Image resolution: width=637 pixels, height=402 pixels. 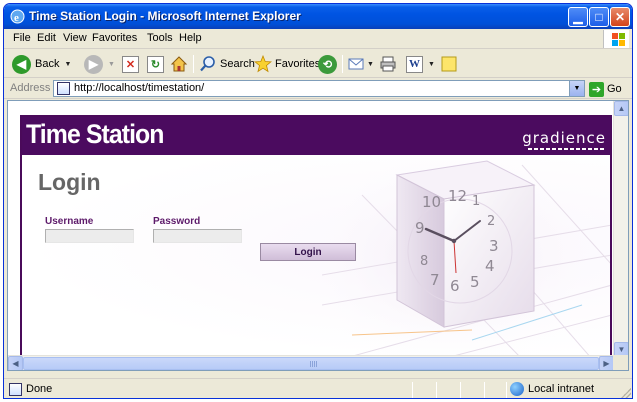 I want to click on username-input, so click(x=89, y=236).